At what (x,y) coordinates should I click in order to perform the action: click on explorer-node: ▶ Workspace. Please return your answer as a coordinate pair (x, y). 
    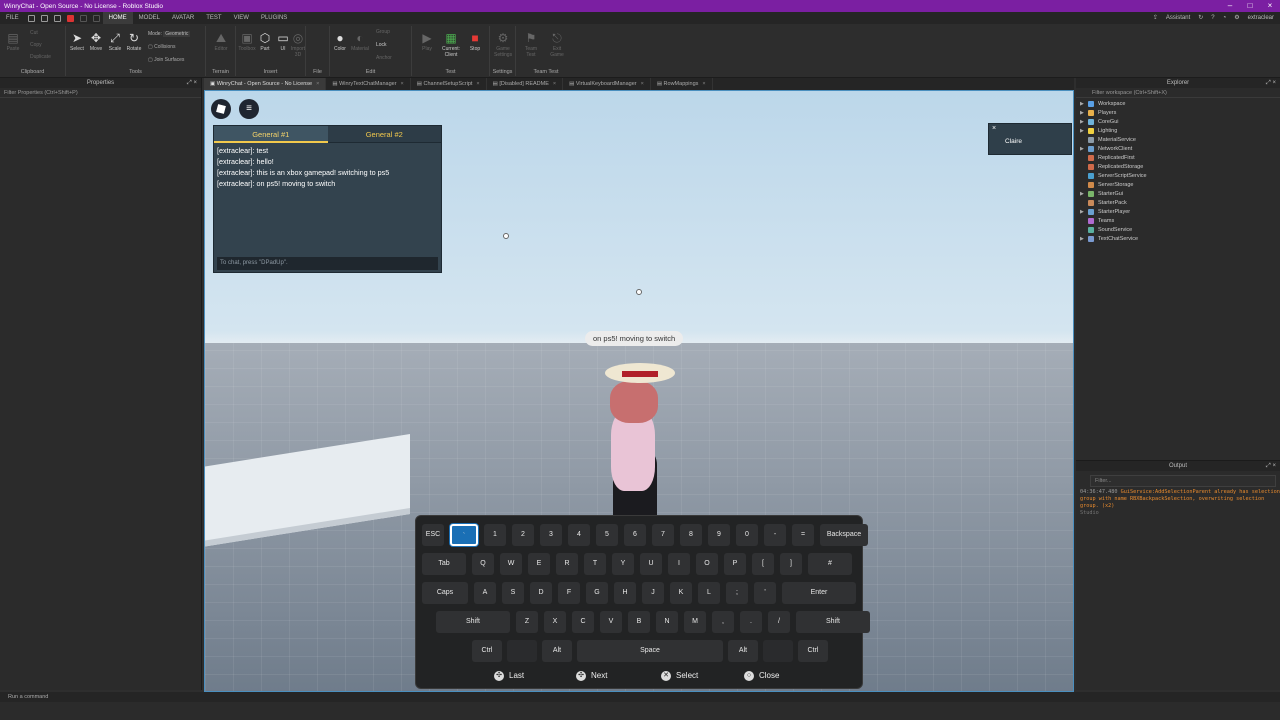
    Looking at the image, I should click on (1178, 104).